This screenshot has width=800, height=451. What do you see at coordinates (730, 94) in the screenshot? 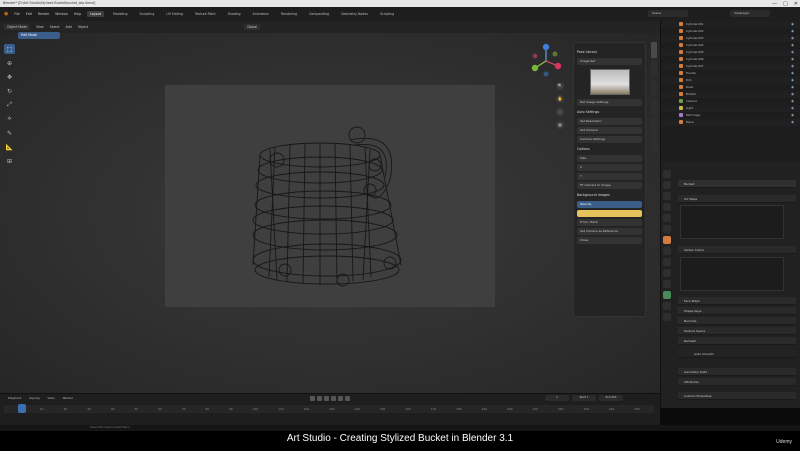
I see `outliner-row: Bottom ◉` at bounding box center [730, 94].